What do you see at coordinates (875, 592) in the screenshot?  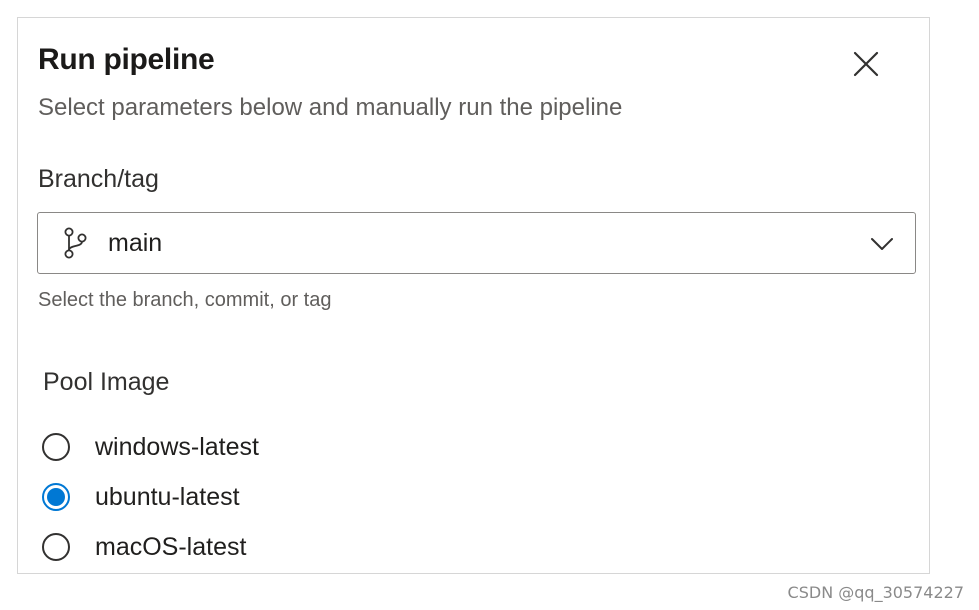 I see `watermark: CSDN @qq_30574227` at bounding box center [875, 592].